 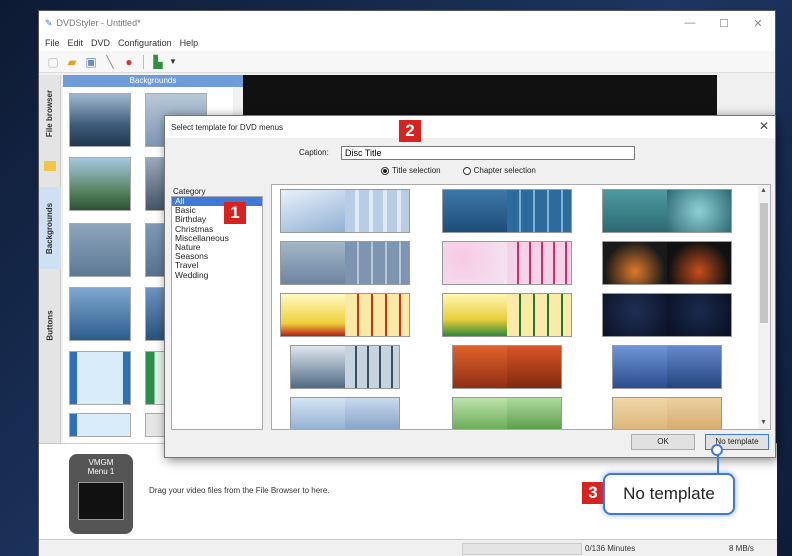 I want to click on save-icon: ▣, so click(x=91, y=62).